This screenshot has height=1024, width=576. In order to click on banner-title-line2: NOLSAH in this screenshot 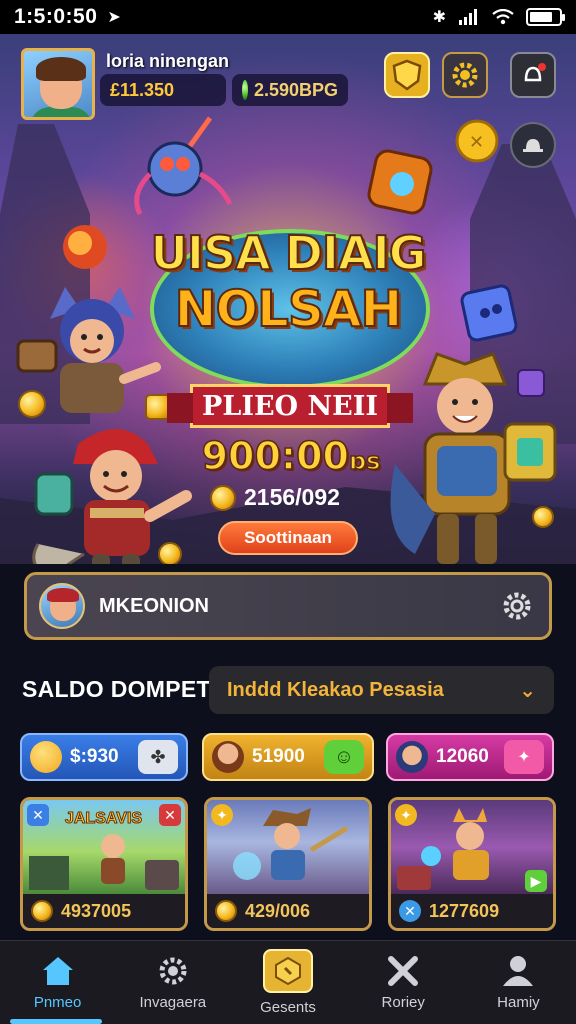, I will do `click(289, 309)`.